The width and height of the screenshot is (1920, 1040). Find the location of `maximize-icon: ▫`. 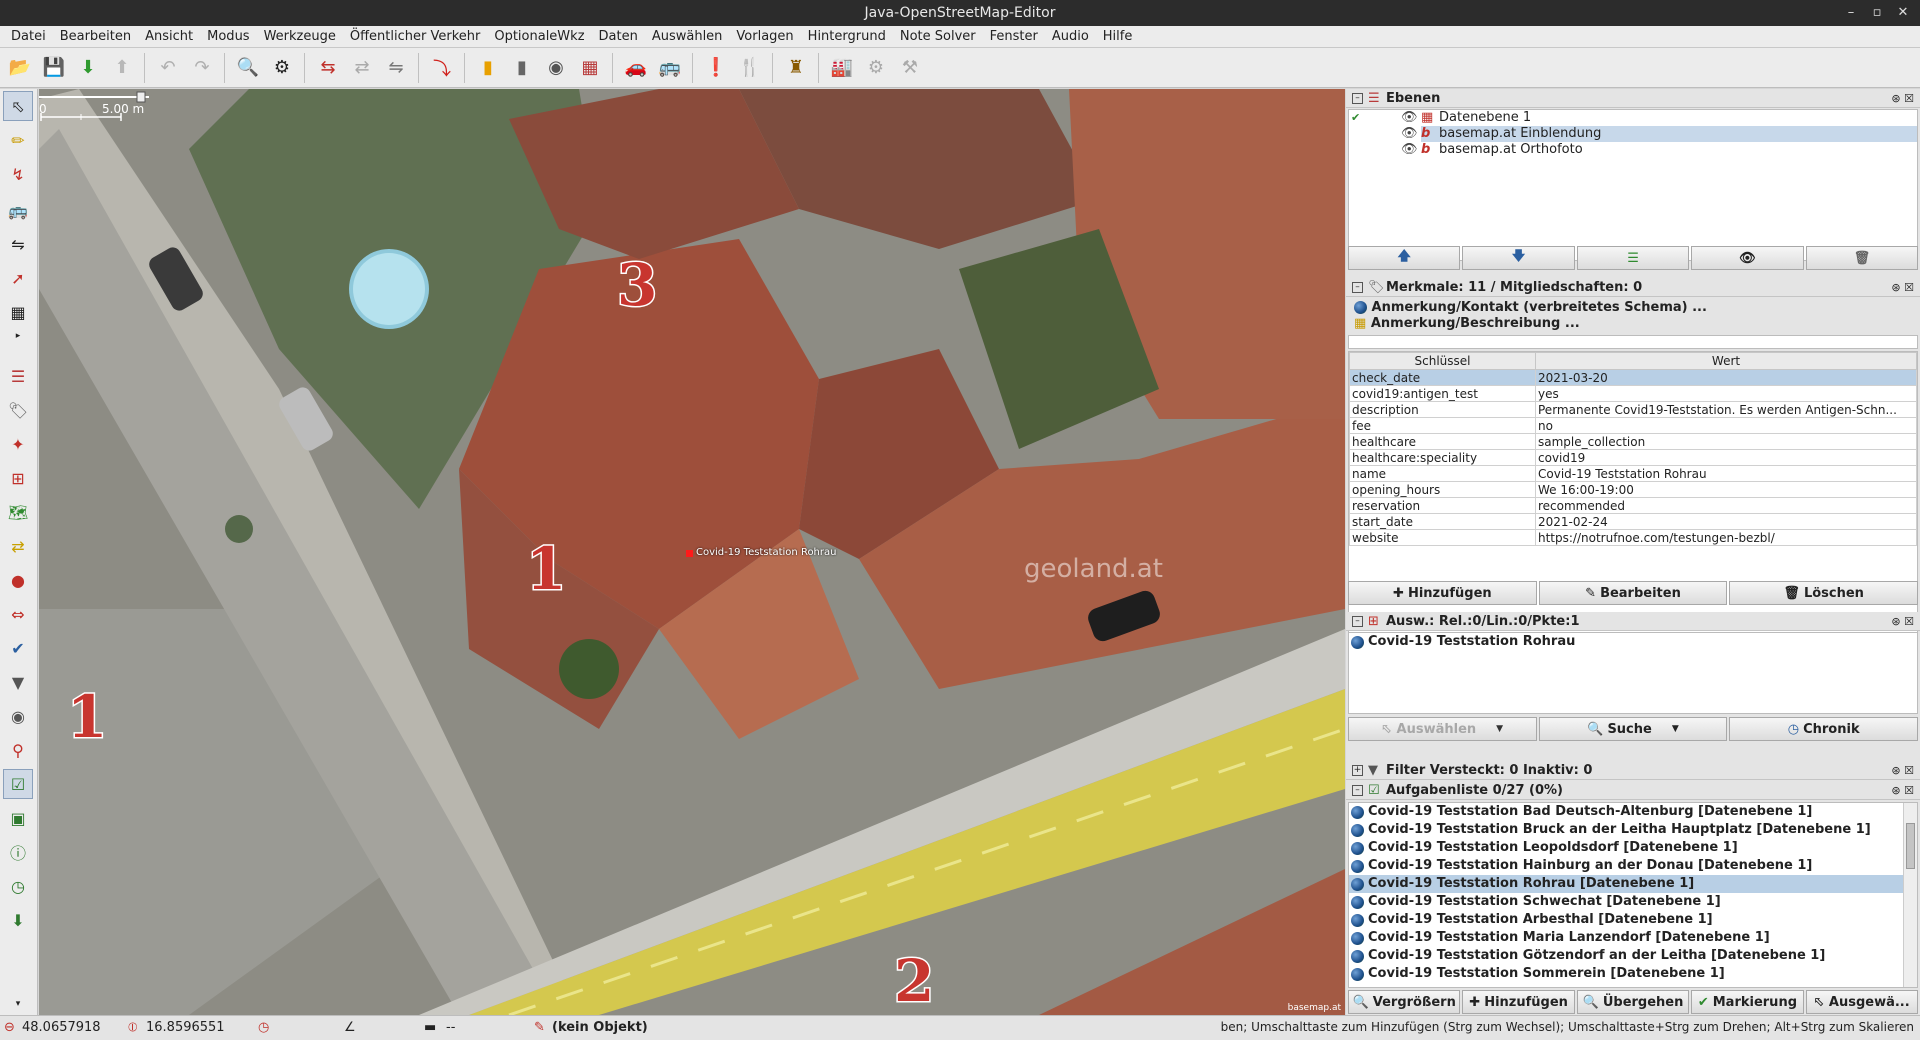

maximize-icon: ▫ is located at coordinates (1877, 13).